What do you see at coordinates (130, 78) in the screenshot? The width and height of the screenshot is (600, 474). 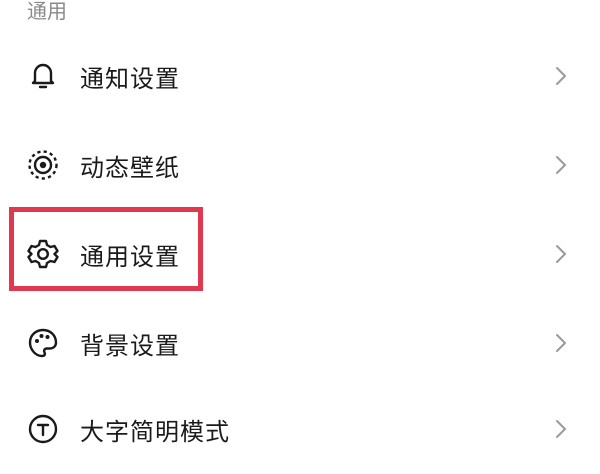 I see `settings-item-label: 通知设置` at bounding box center [130, 78].